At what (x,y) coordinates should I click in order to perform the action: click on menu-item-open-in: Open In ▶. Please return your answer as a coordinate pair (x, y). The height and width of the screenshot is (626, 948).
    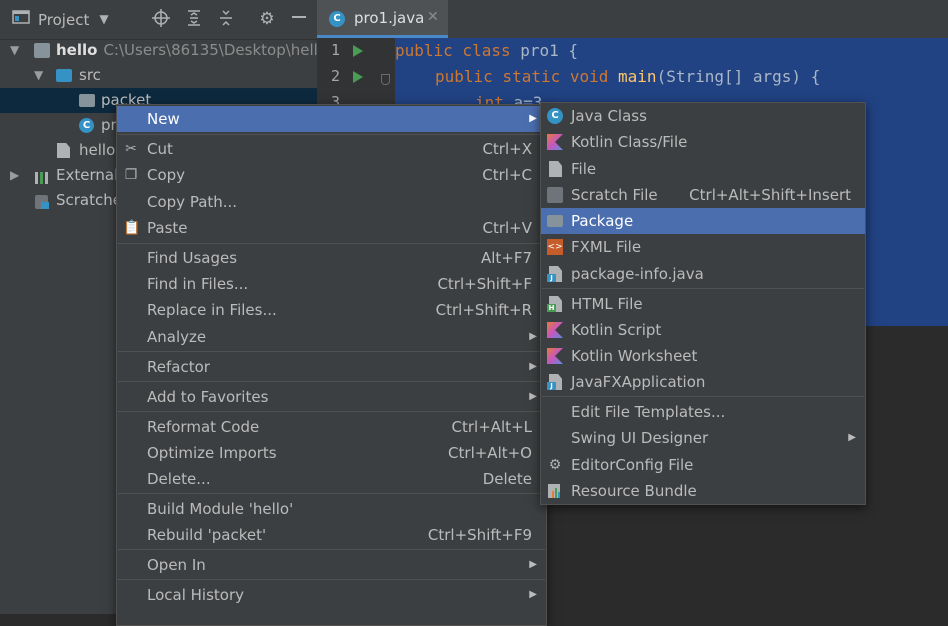
    Looking at the image, I should click on (331, 565).